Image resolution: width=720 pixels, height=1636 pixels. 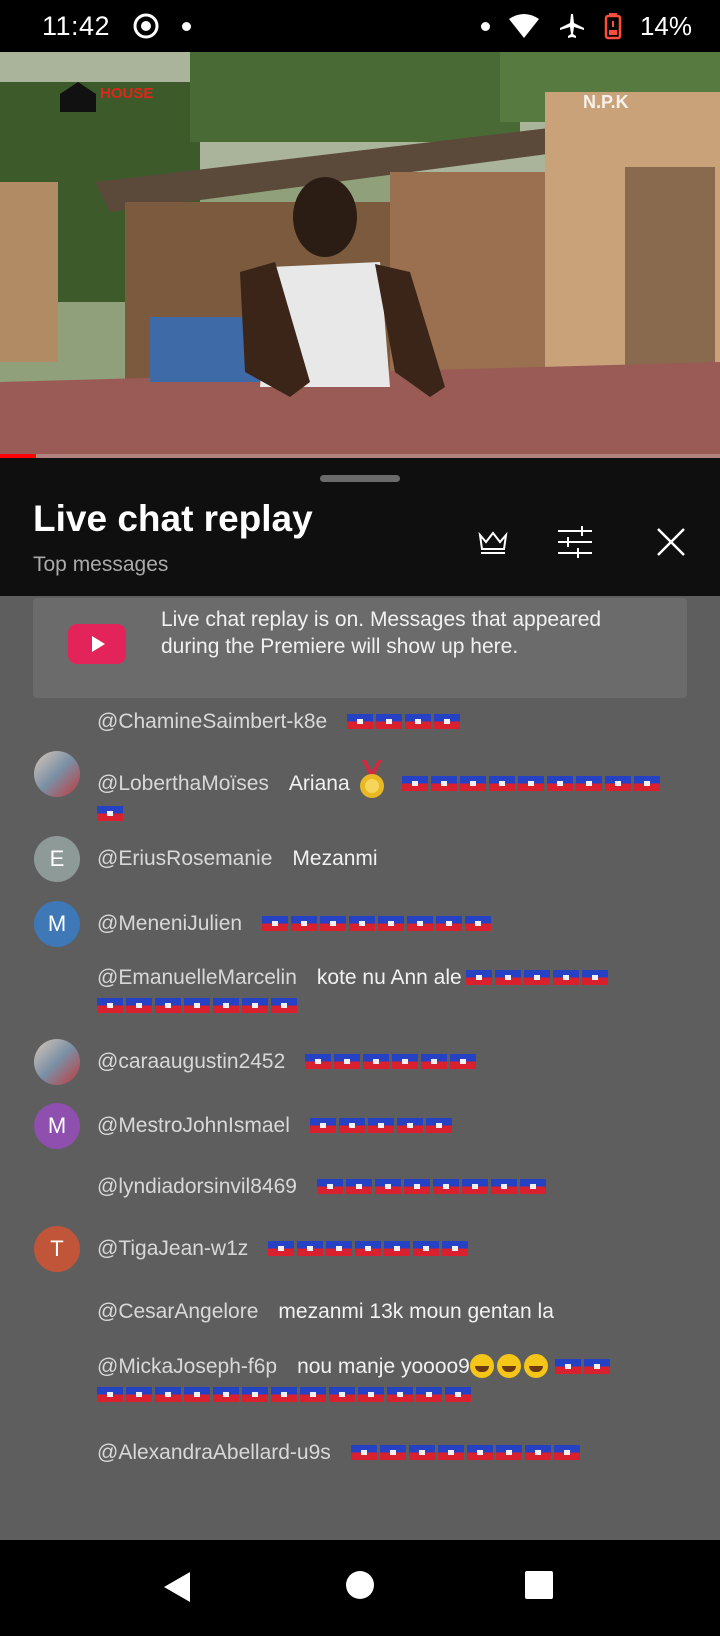 I want to click on author-name: @MeneniJulien, so click(x=169, y=923).